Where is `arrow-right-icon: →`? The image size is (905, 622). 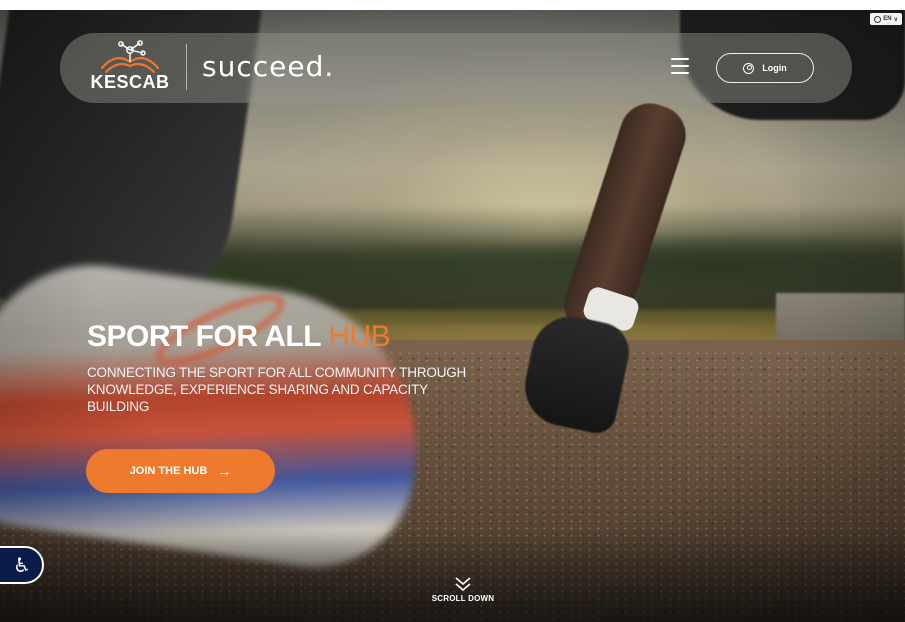 arrow-right-icon: → is located at coordinates (224, 471).